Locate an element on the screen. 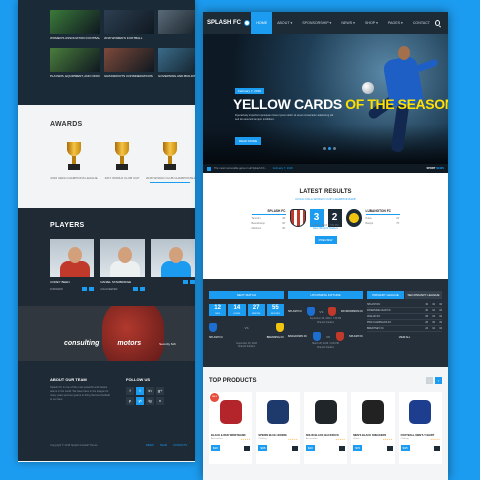  player-card: DANIEL STARBRIDGE GOALKEEPER is located at coordinates (122, 265).